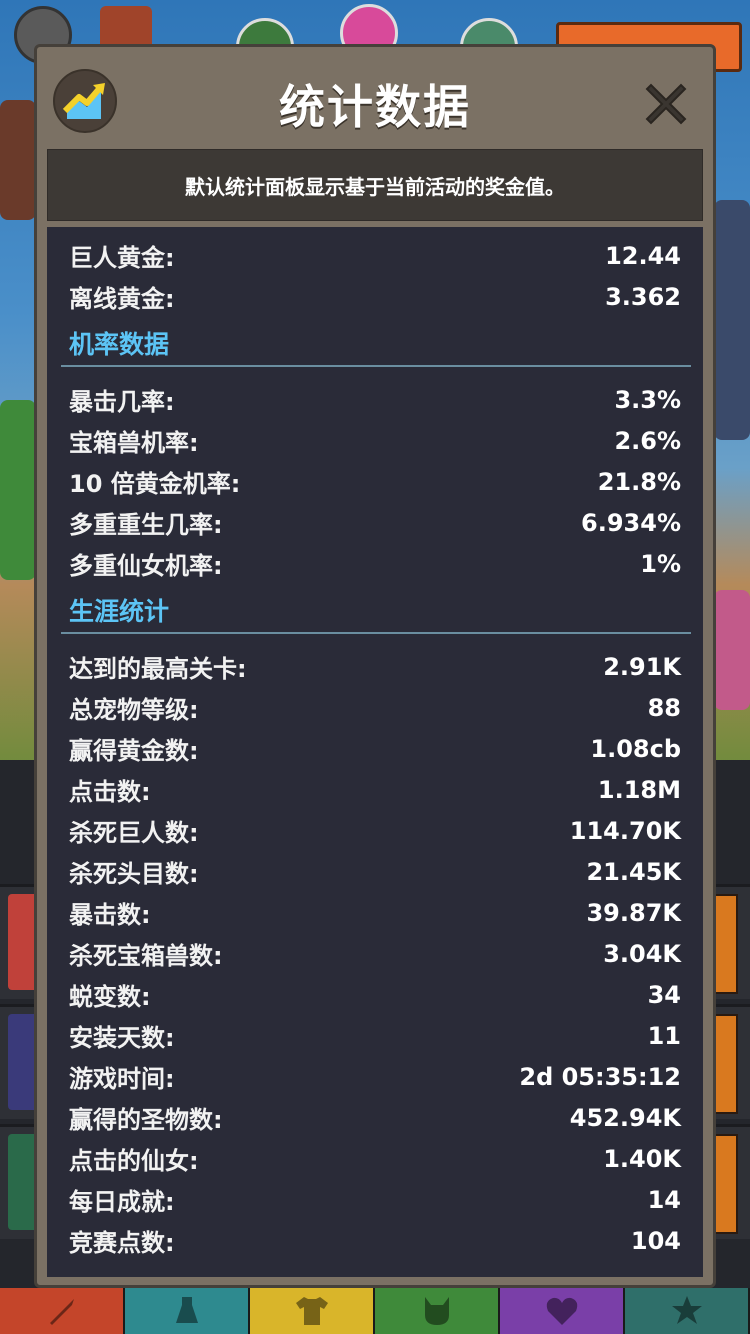 The width and height of the screenshot is (750, 1334). What do you see at coordinates (643, 255) in the screenshot?
I see `stat-value: 12.44` at bounding box center [643, 255].